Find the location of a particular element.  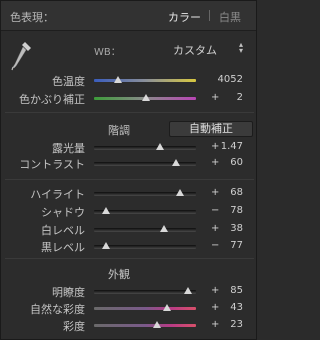

slider-value-number: 4052 is located at coordinates (230, 79).